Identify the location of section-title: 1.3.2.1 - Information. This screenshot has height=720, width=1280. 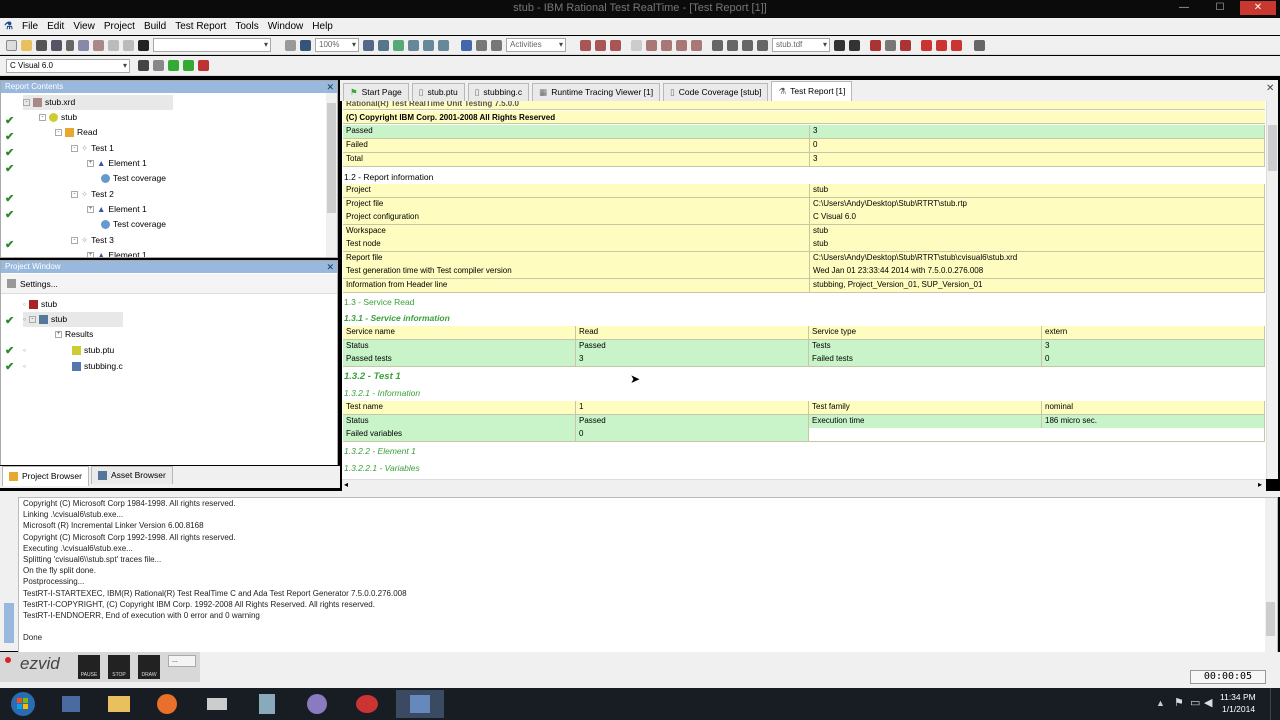
(382, 393).